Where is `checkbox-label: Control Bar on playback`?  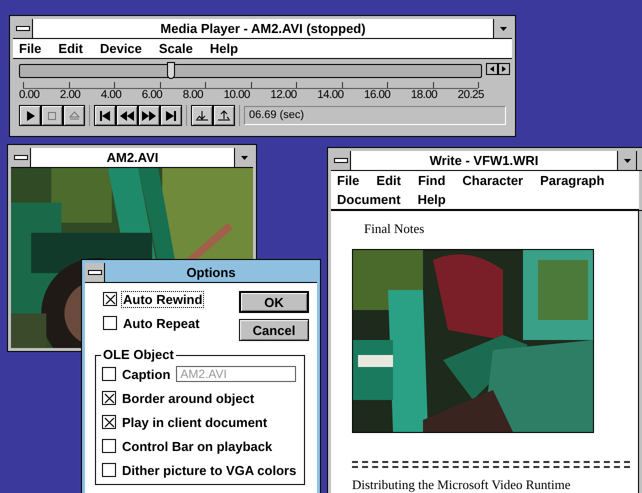
checkbox-label: Control Bar on playback is located at coordinates (197, 446).